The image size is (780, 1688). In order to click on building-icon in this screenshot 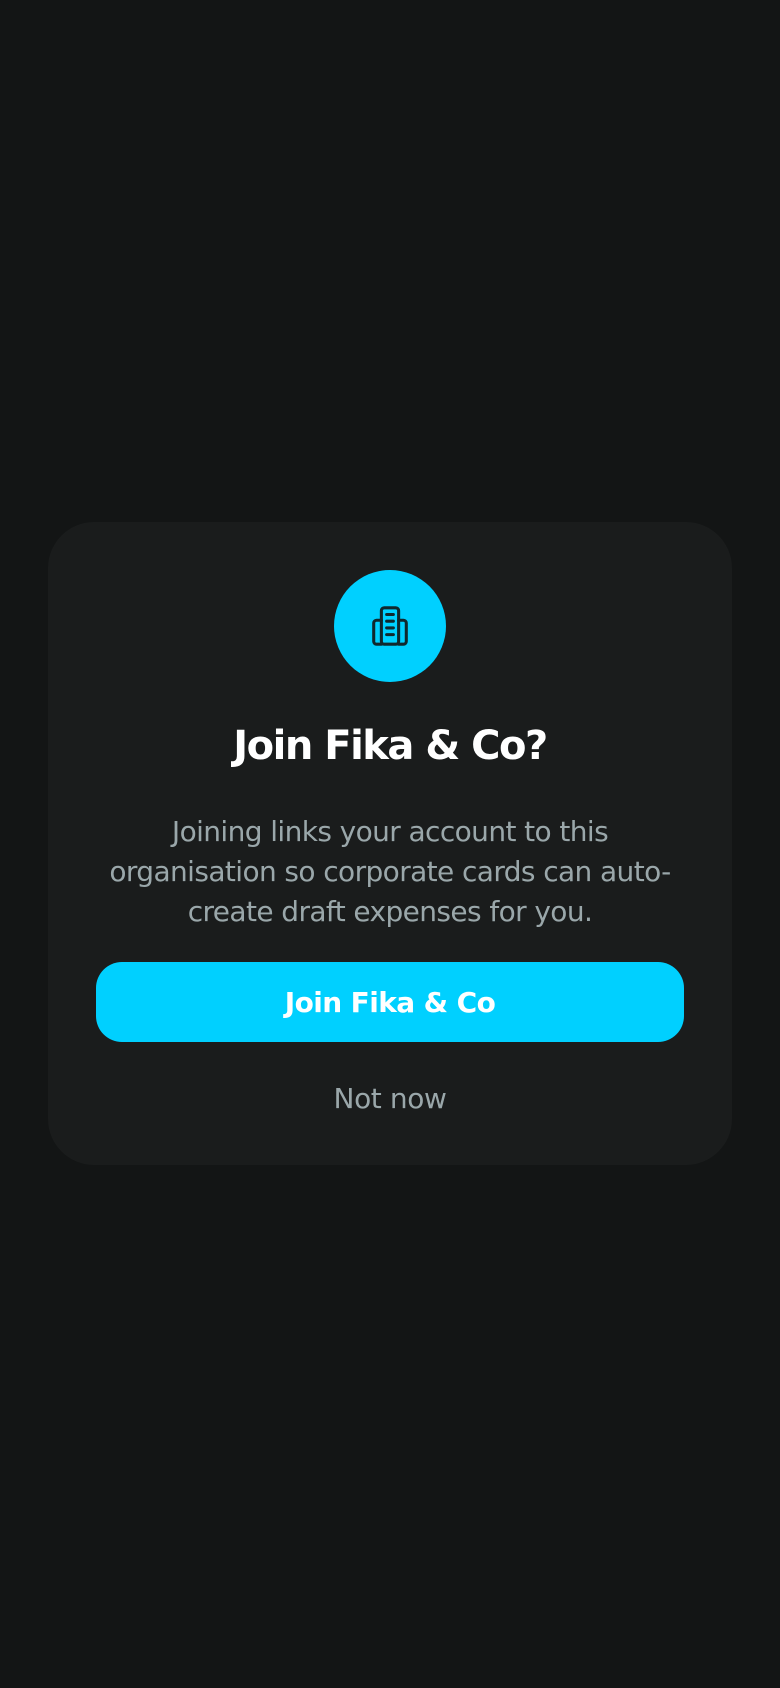, I will do `click(390, 626)`.